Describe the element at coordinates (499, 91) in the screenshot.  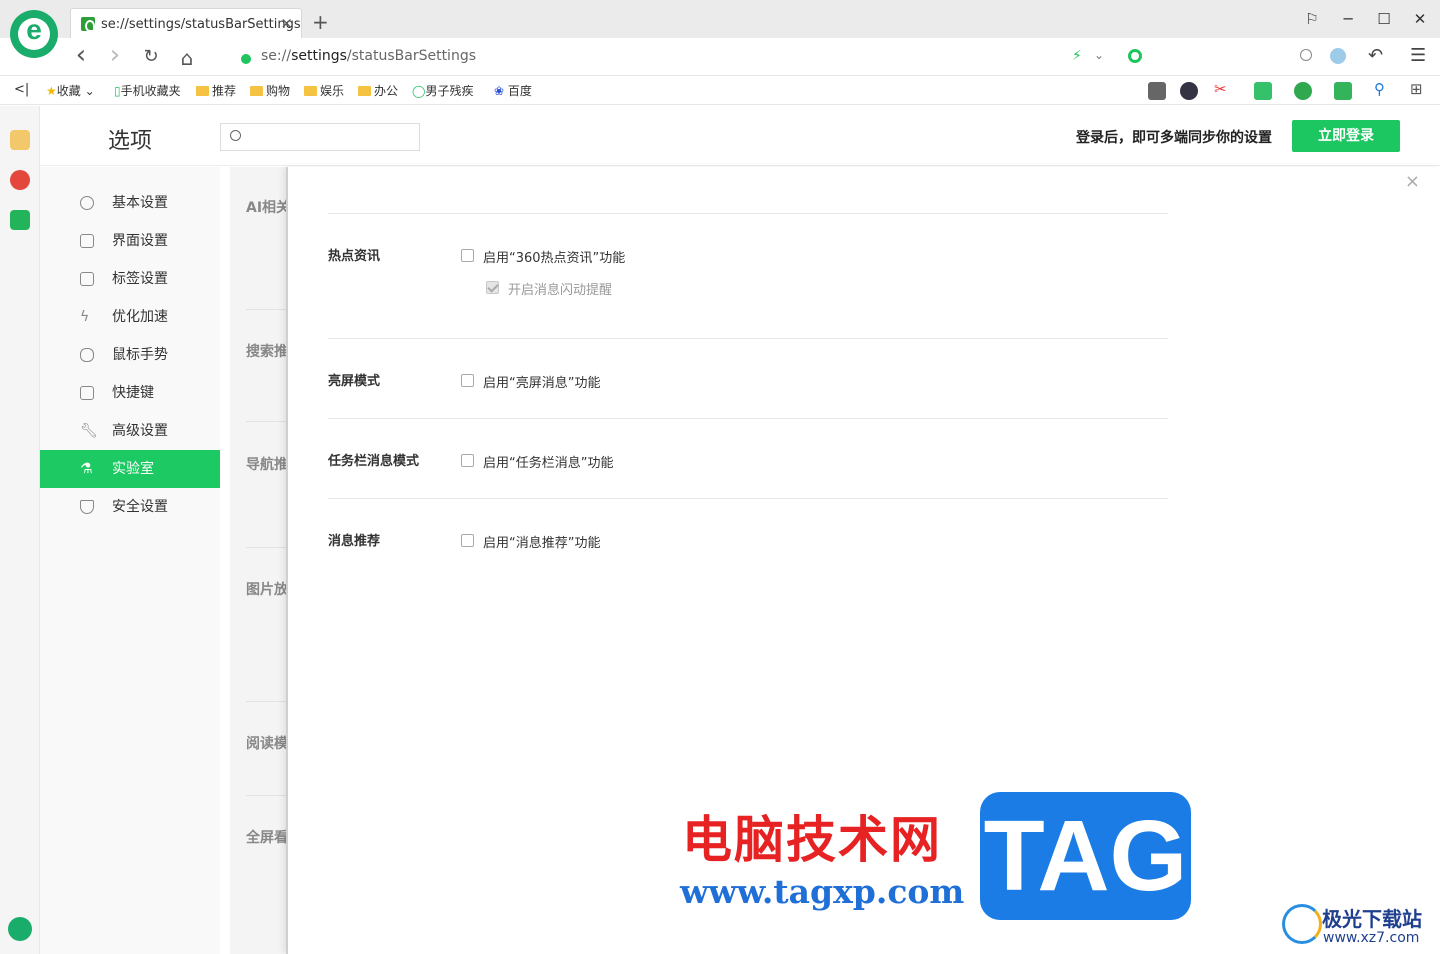
I see `baidu-icon: ❀` at that location.